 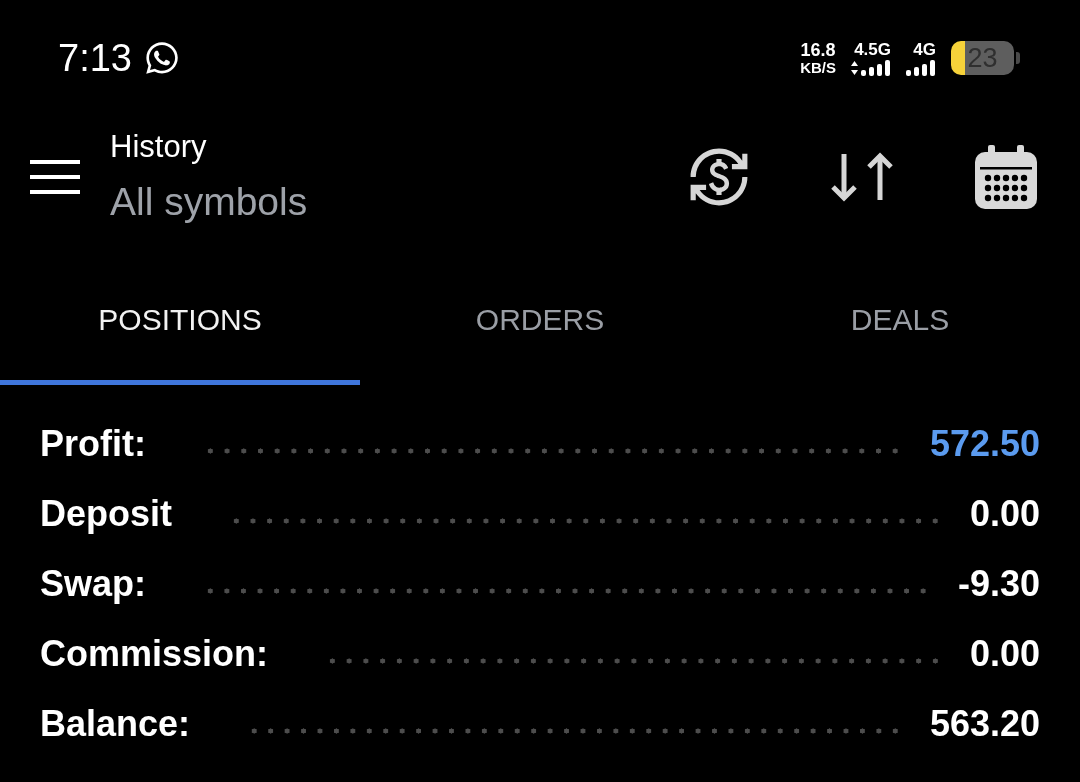 What do you see at coordinates (154, 654) in the screenshot?
I see `summary-label: Commission:` at bounding box center [154, 654].